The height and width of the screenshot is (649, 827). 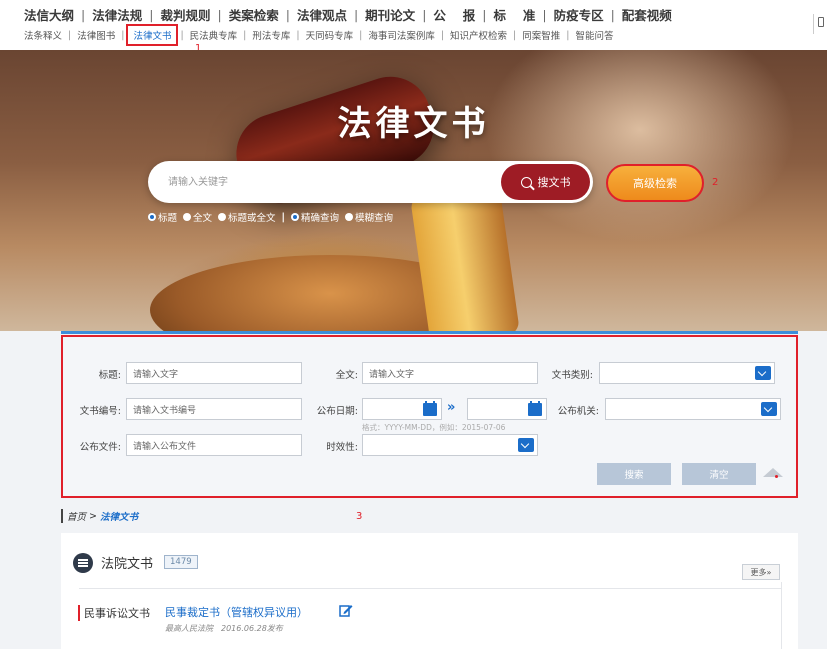 I want to click on search-icon, so click(x=526, y=182).